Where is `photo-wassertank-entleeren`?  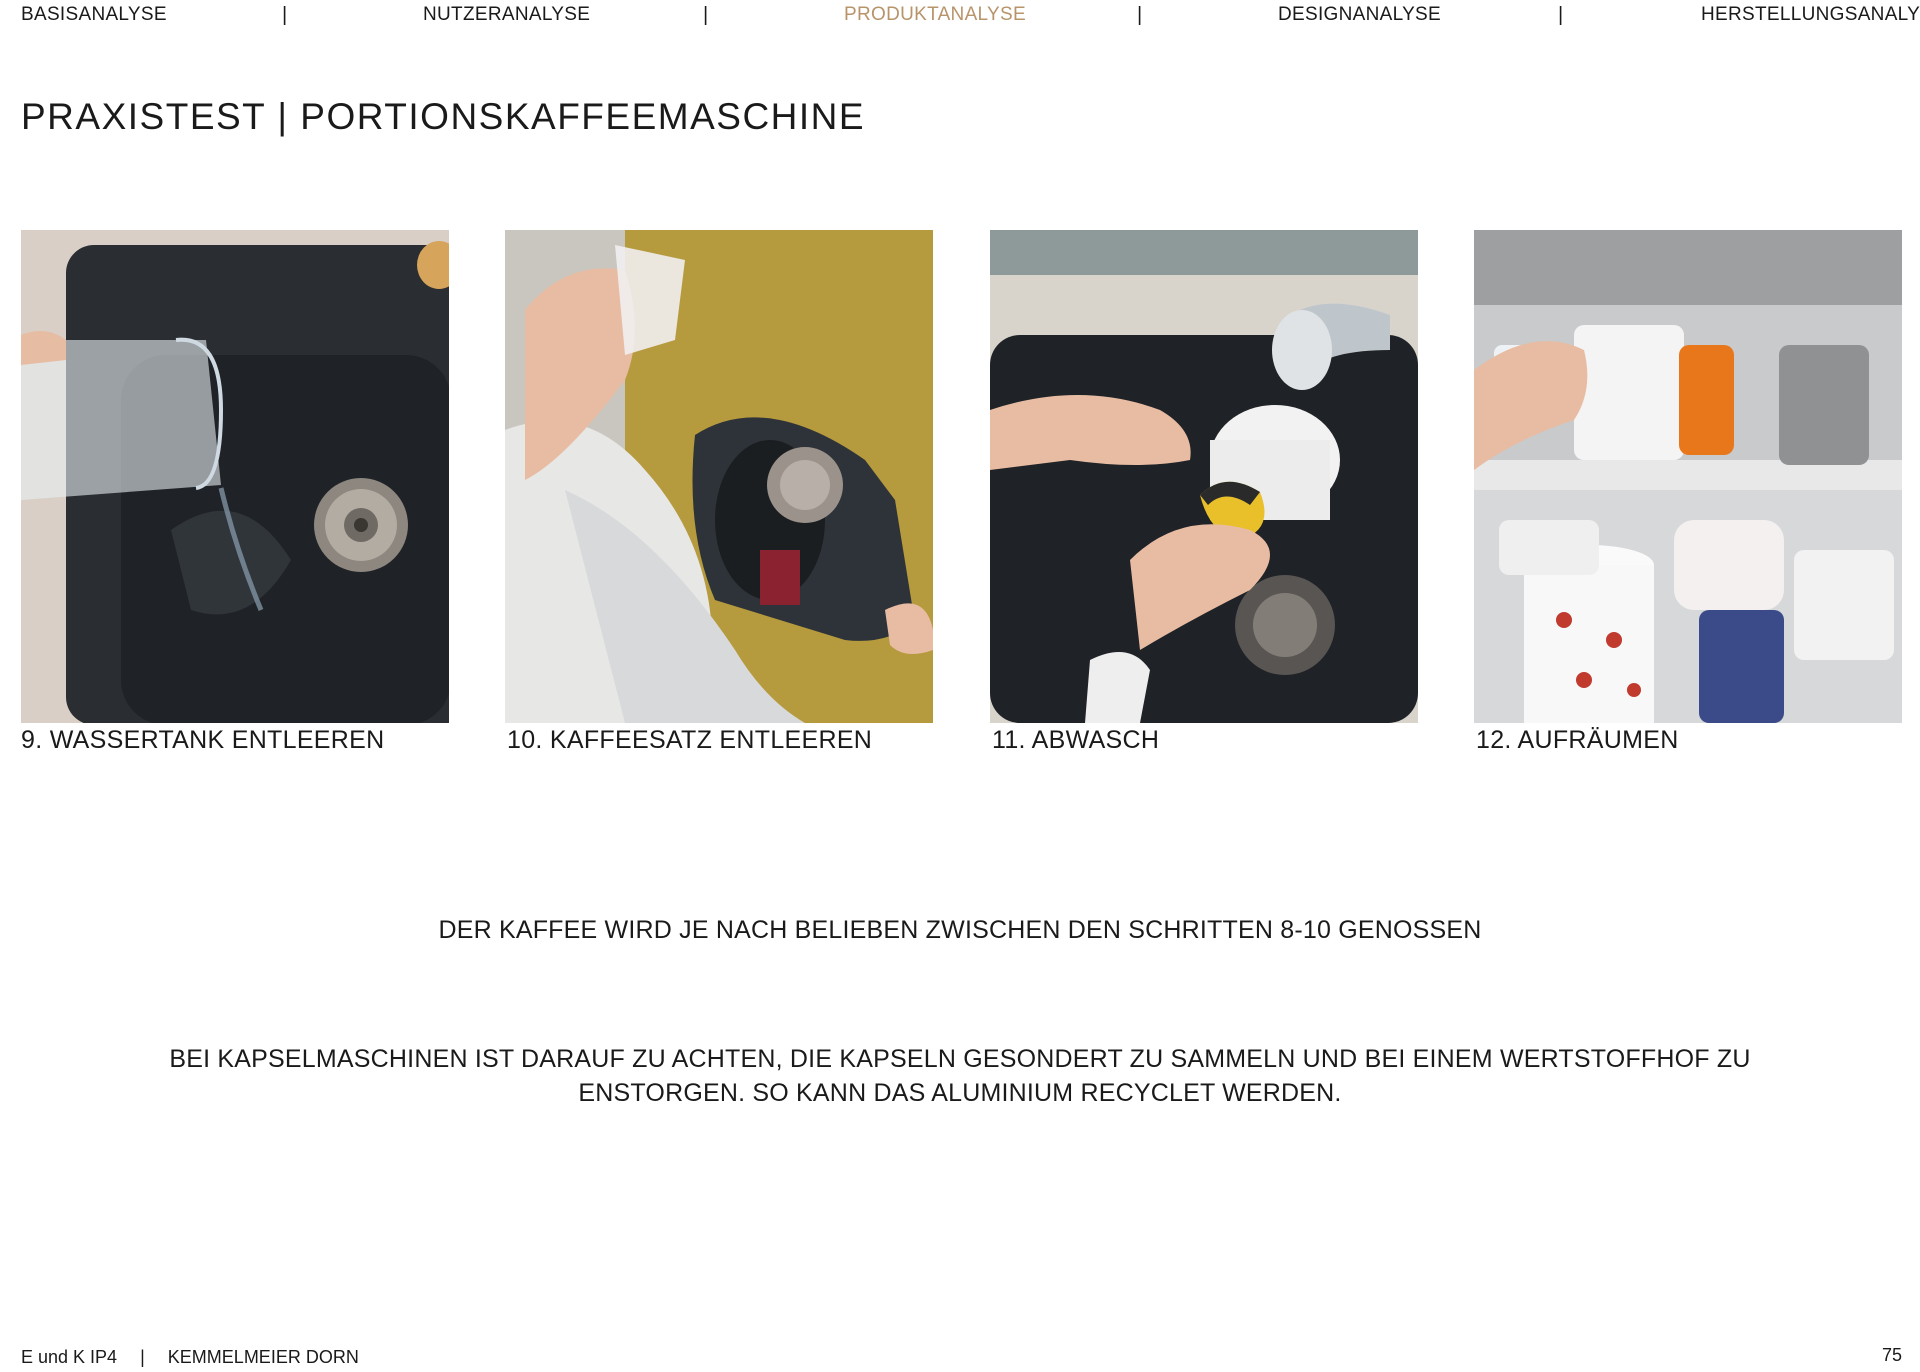
photo-wassertank-entleeren is located at coordinates (235, 476).